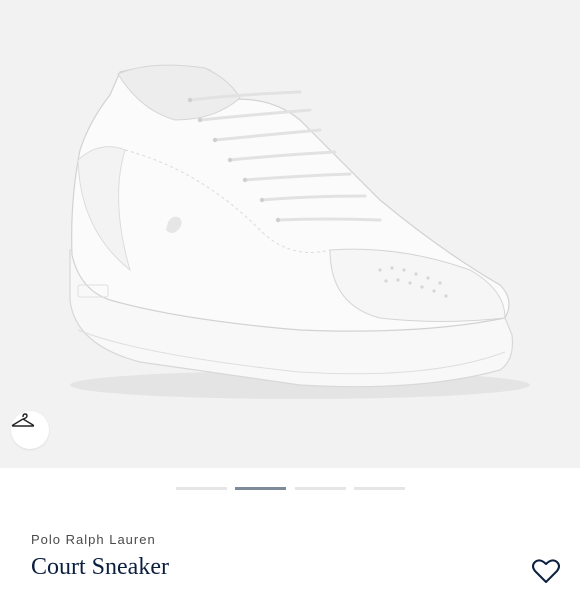  I want to click on favorite-button, so click(546, 571).